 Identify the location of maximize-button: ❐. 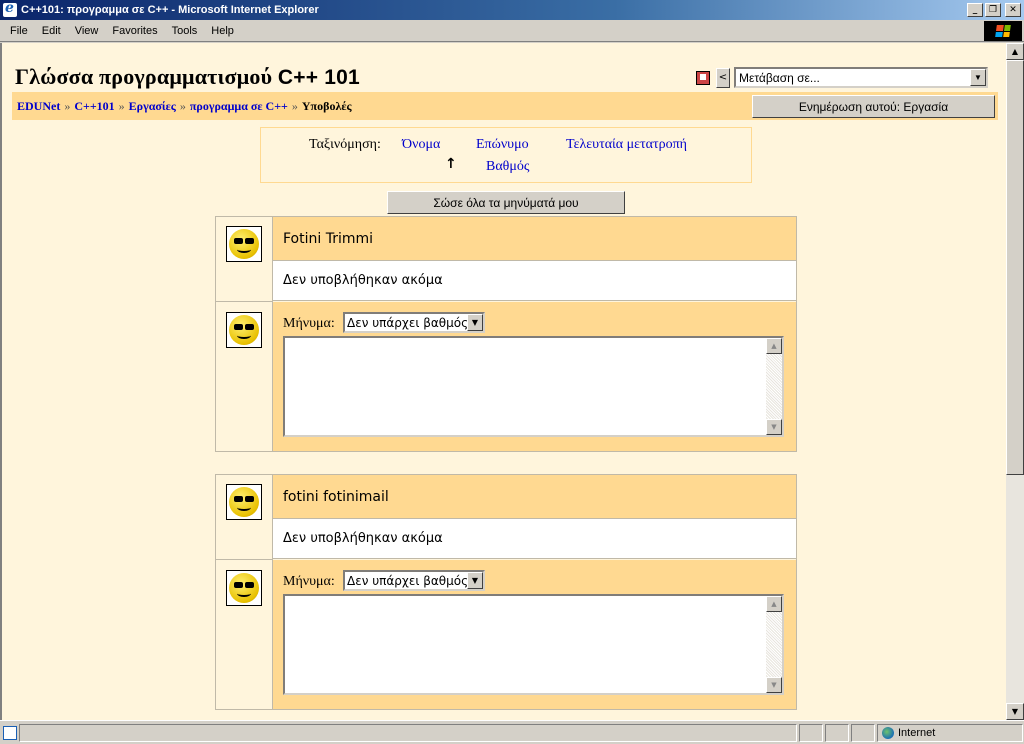
(993, 10).